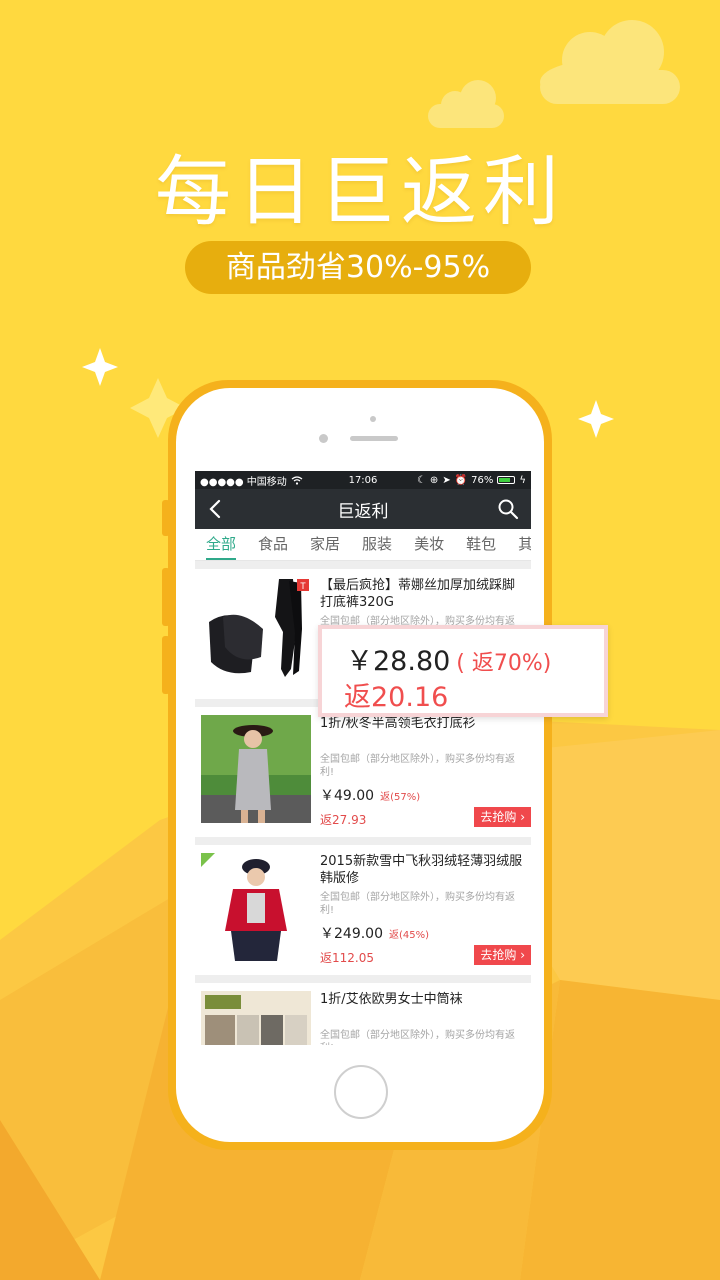 Image resolution: width=720 pixels, height=1280 pixels. I want to click on product-title: 1折/秋冬半高领毛衣打底衫, so click(421, 723).